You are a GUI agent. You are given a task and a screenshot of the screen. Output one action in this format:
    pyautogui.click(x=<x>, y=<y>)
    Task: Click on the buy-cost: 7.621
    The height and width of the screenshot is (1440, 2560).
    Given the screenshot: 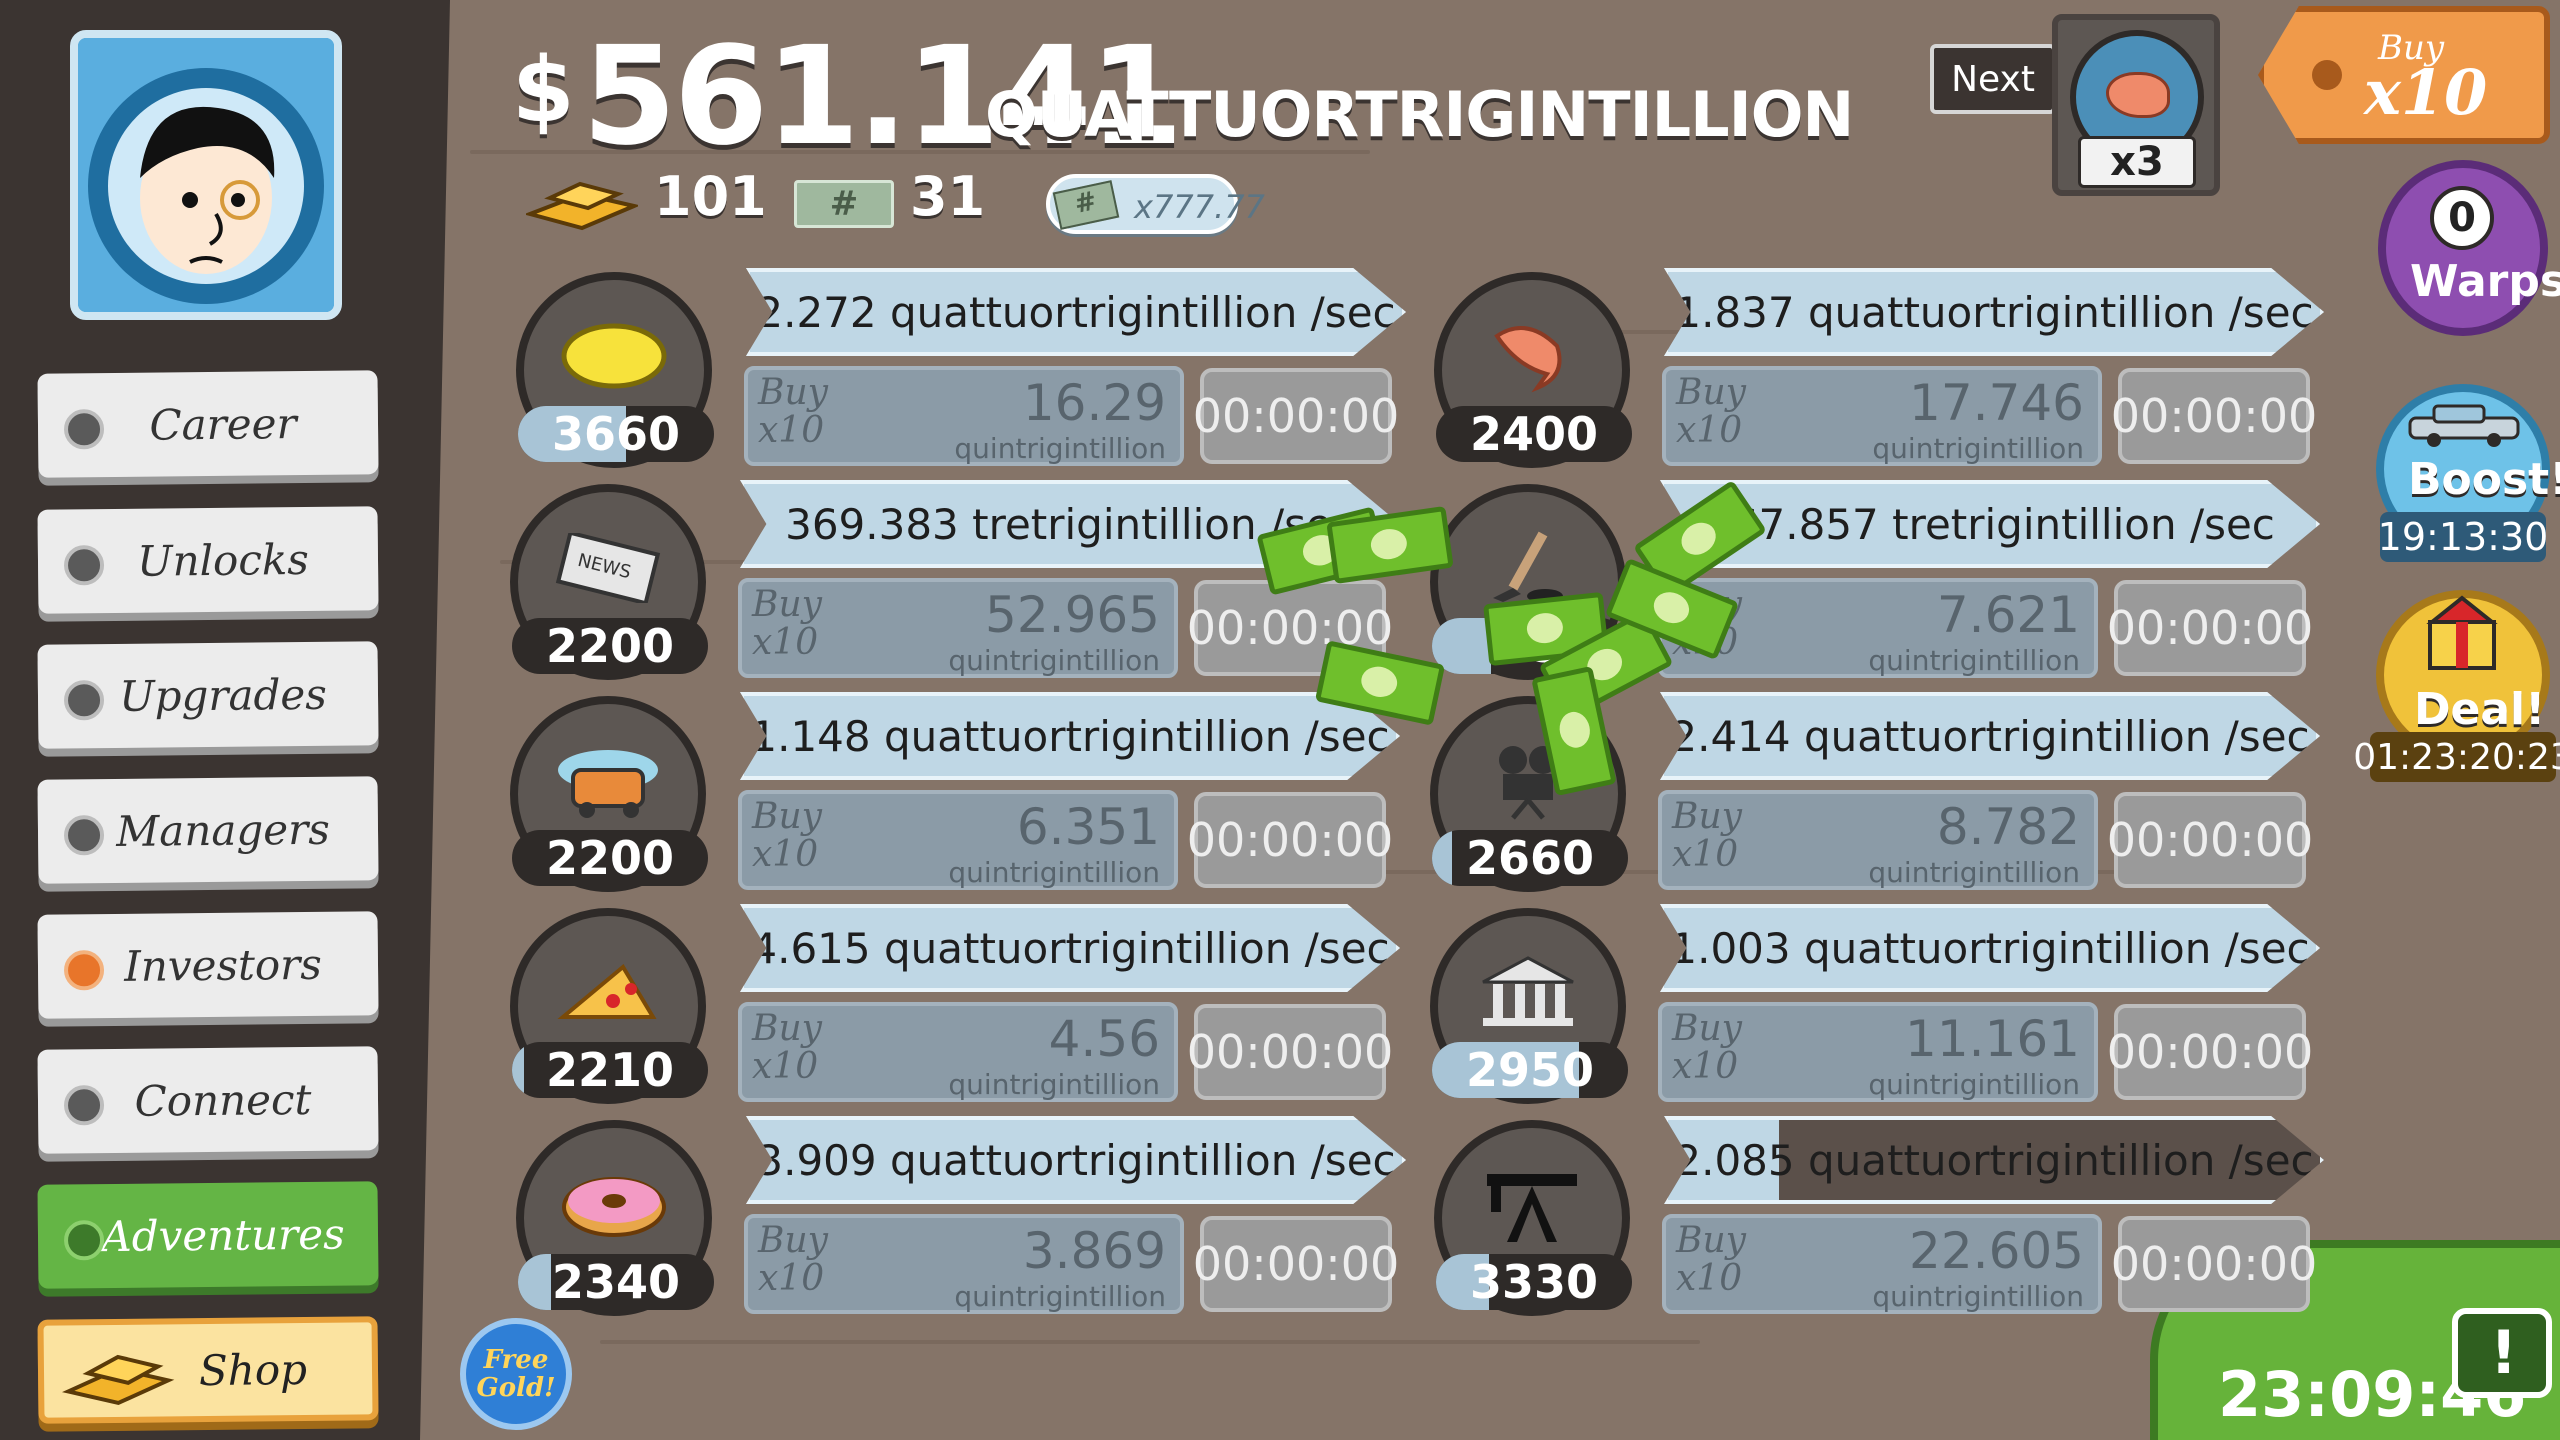 What is the action you would take?
    pyautogui.click(x=2008, y=615)
    